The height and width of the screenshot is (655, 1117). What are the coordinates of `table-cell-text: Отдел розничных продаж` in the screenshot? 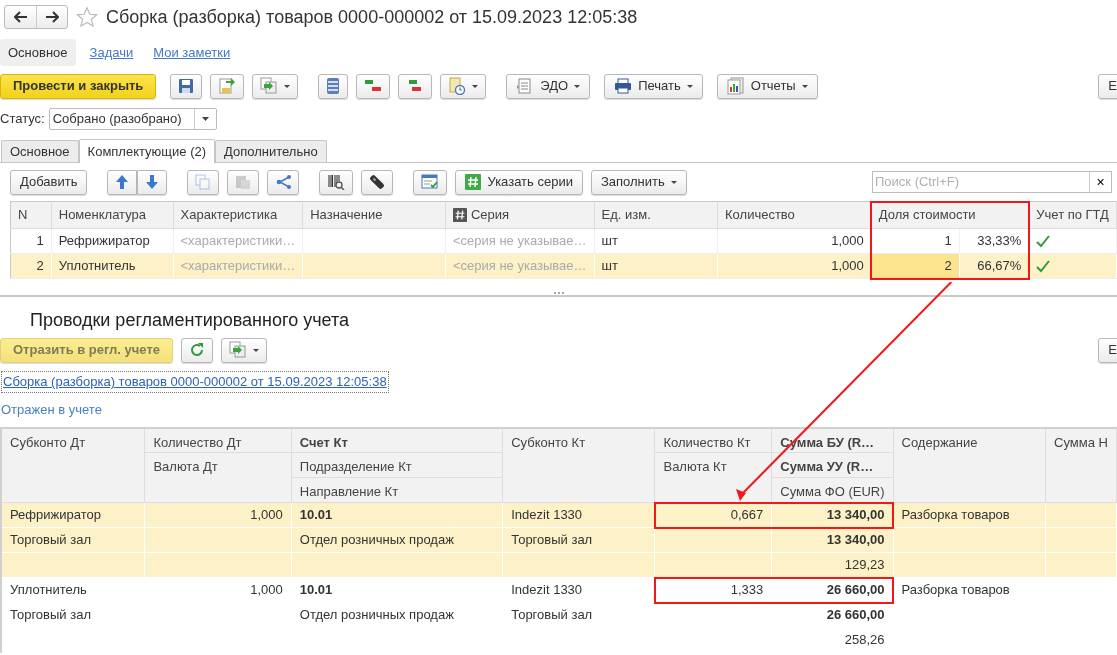 It's located at (376, 615).